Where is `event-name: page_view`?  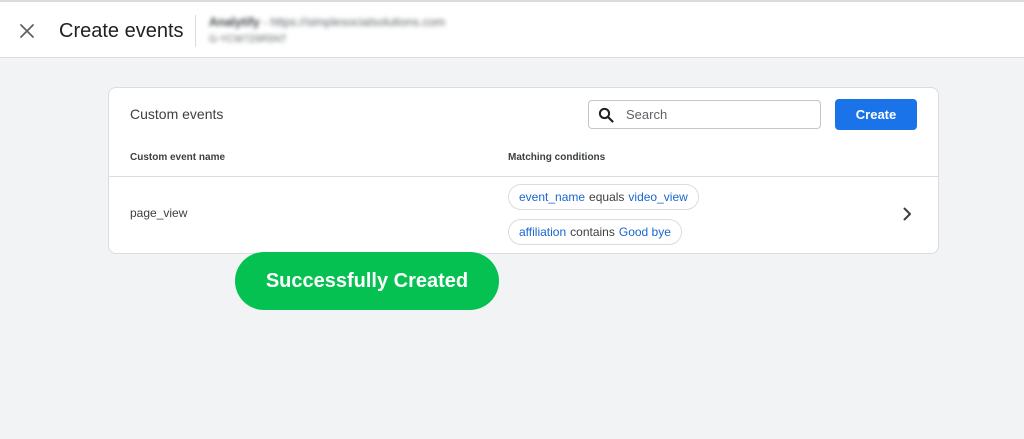
event-name: page_view is located at coordinates (159, 213).